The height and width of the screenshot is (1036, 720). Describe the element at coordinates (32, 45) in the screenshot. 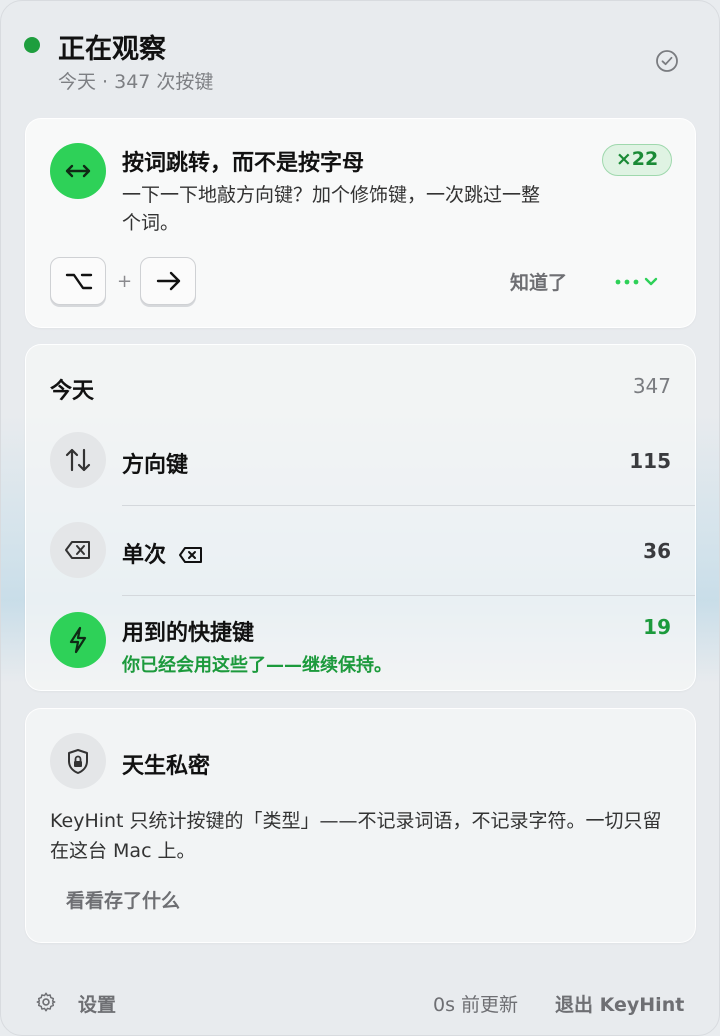

I see `status-dot` at that location.